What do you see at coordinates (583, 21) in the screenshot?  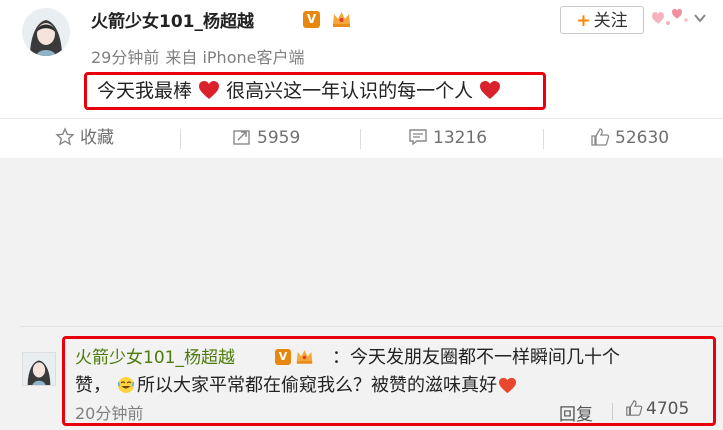 I see `plus-icon: +` at bounding box center [583, 21].